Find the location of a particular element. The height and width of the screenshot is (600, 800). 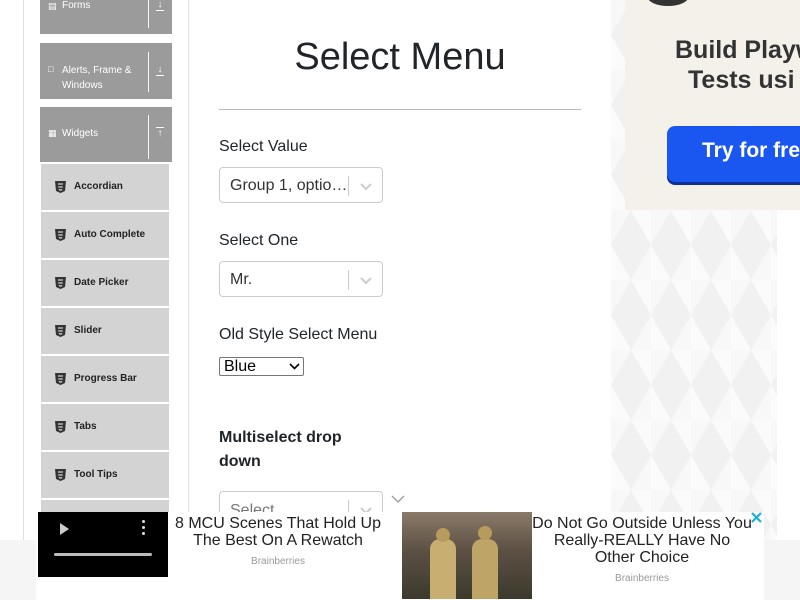

sidebar-item-label: Auto Complete is located at coordinates (110, 234).